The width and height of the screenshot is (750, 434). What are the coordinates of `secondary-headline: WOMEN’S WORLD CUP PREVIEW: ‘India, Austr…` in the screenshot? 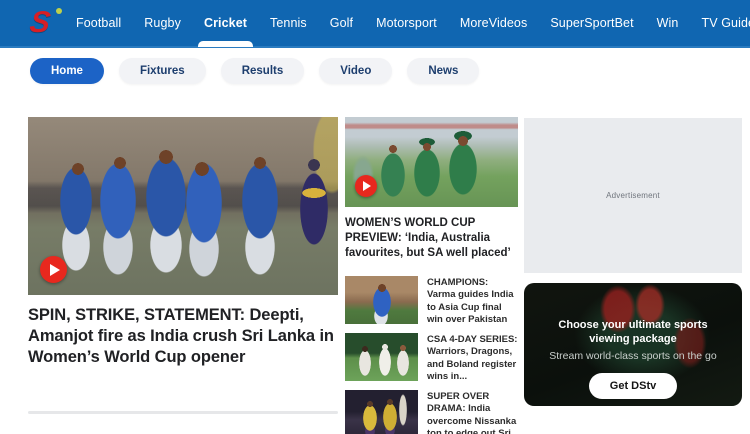 It's located at (431, 239).